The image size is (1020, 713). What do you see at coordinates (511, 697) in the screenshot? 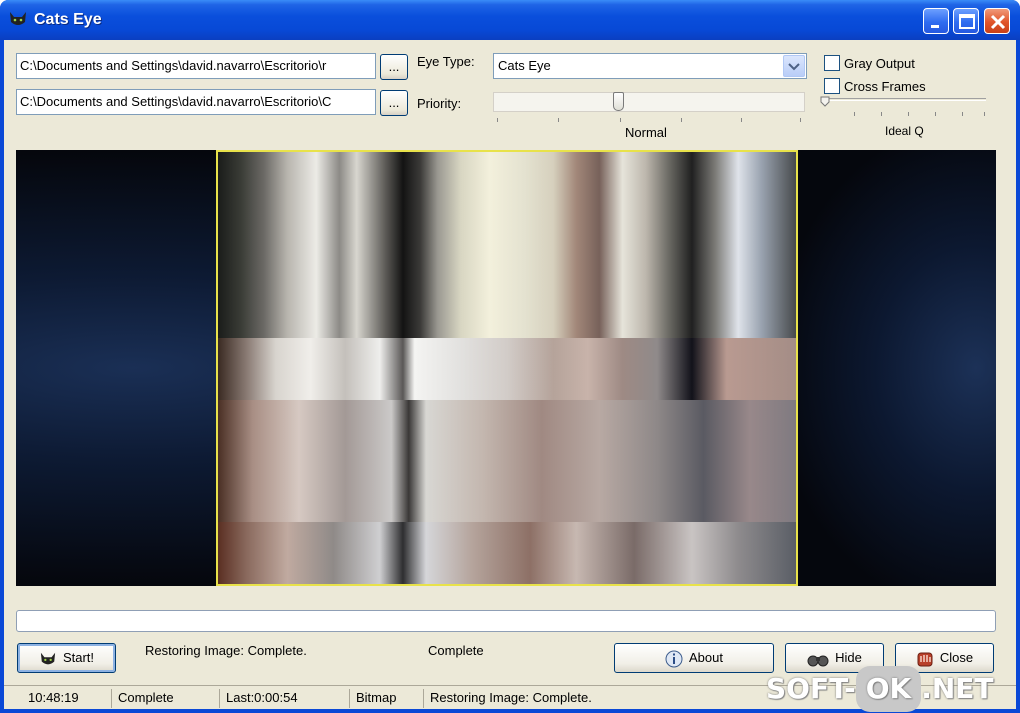
I see `status-message: Restoring Image: Complete.` at bounding box center [511, 697].